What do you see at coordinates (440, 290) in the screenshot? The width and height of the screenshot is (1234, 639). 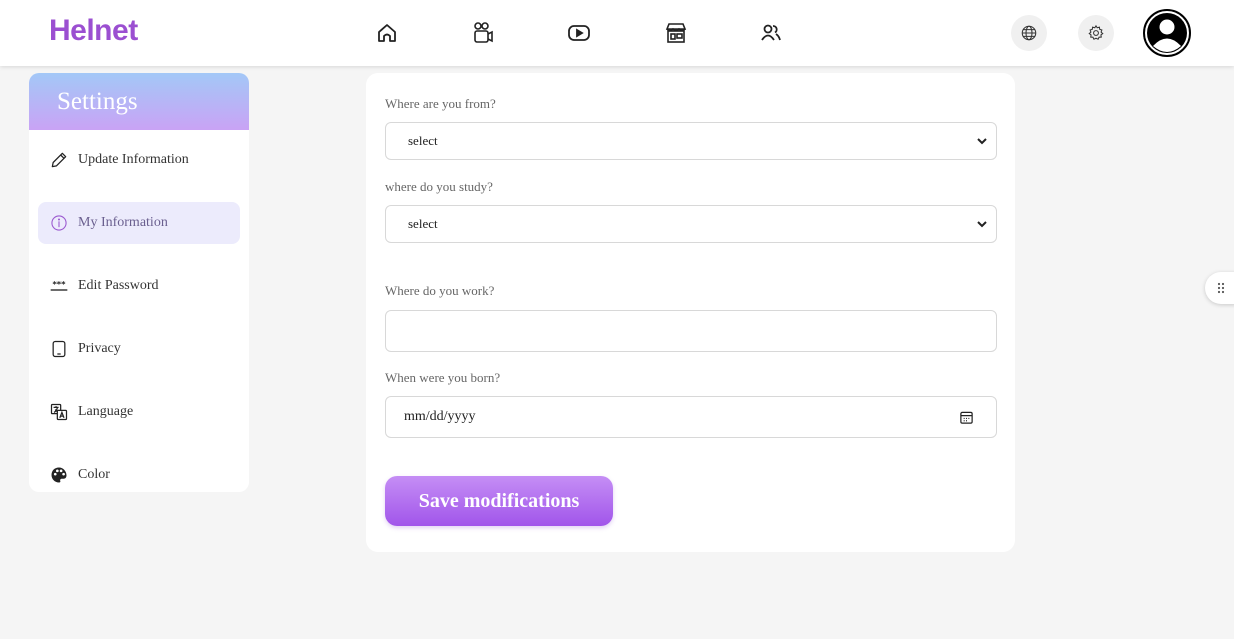 I see `work-label: Where do you work?` at bounding box center [440, 290].